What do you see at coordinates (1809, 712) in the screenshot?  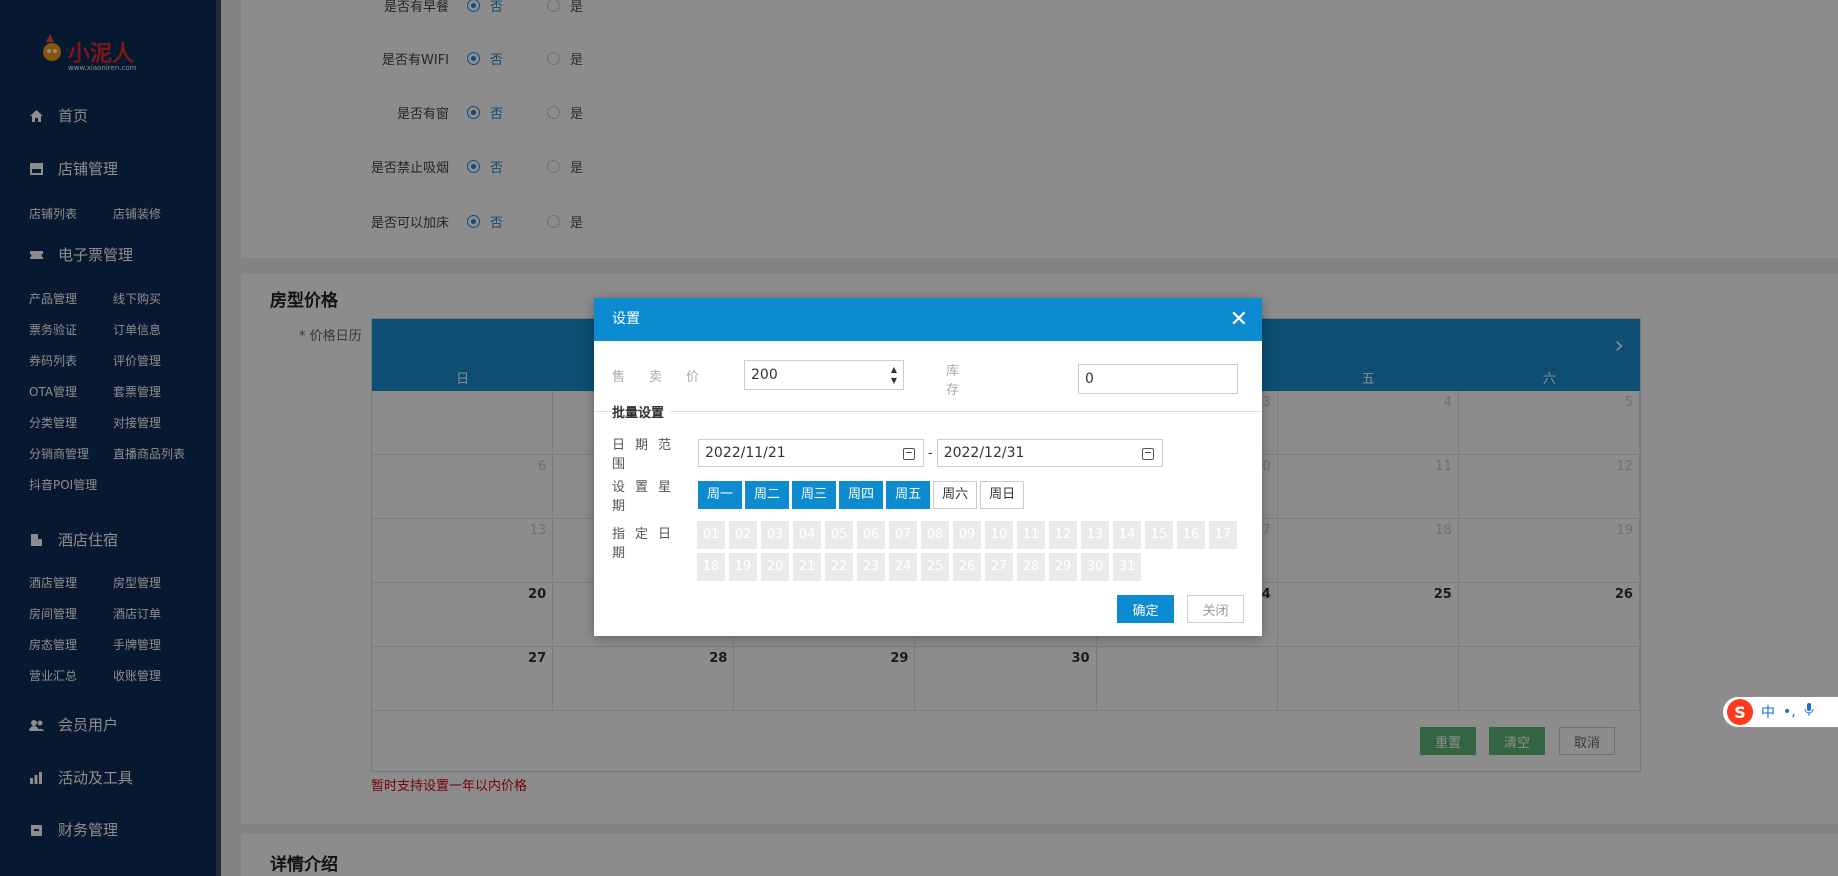 I see `microphone-icon` at bounding box center [1809, 712].